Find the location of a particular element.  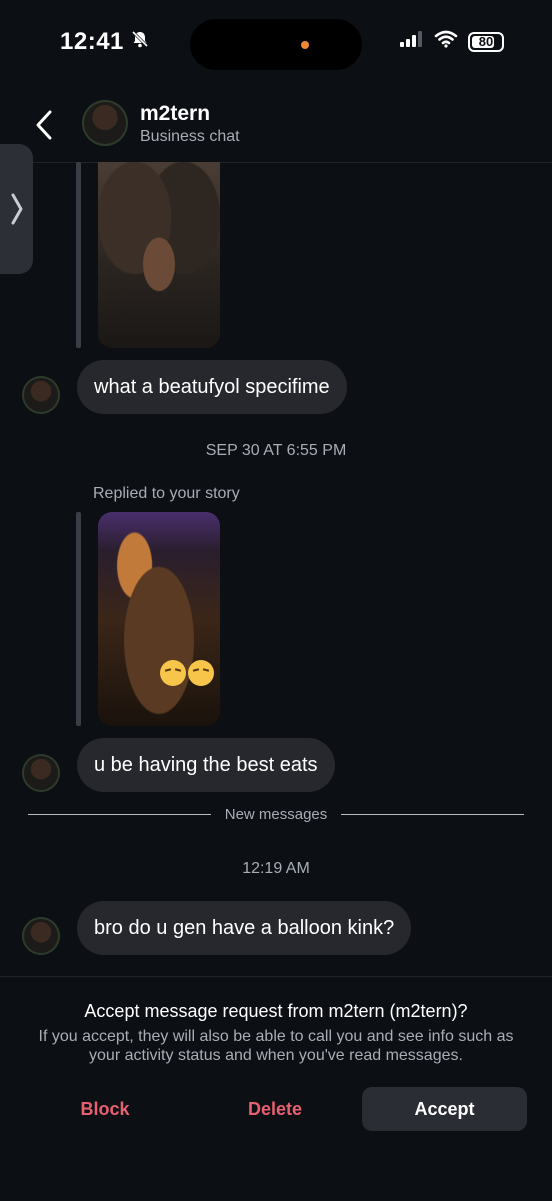

new-messages-label: New messages is located at coordinates (276, 814).